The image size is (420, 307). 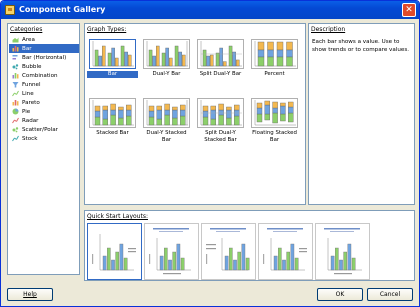 What do you see at coordinates (62, 9) in the screenshot?
I see `window-title: Component Gallery` at bounding box center [62, 9].